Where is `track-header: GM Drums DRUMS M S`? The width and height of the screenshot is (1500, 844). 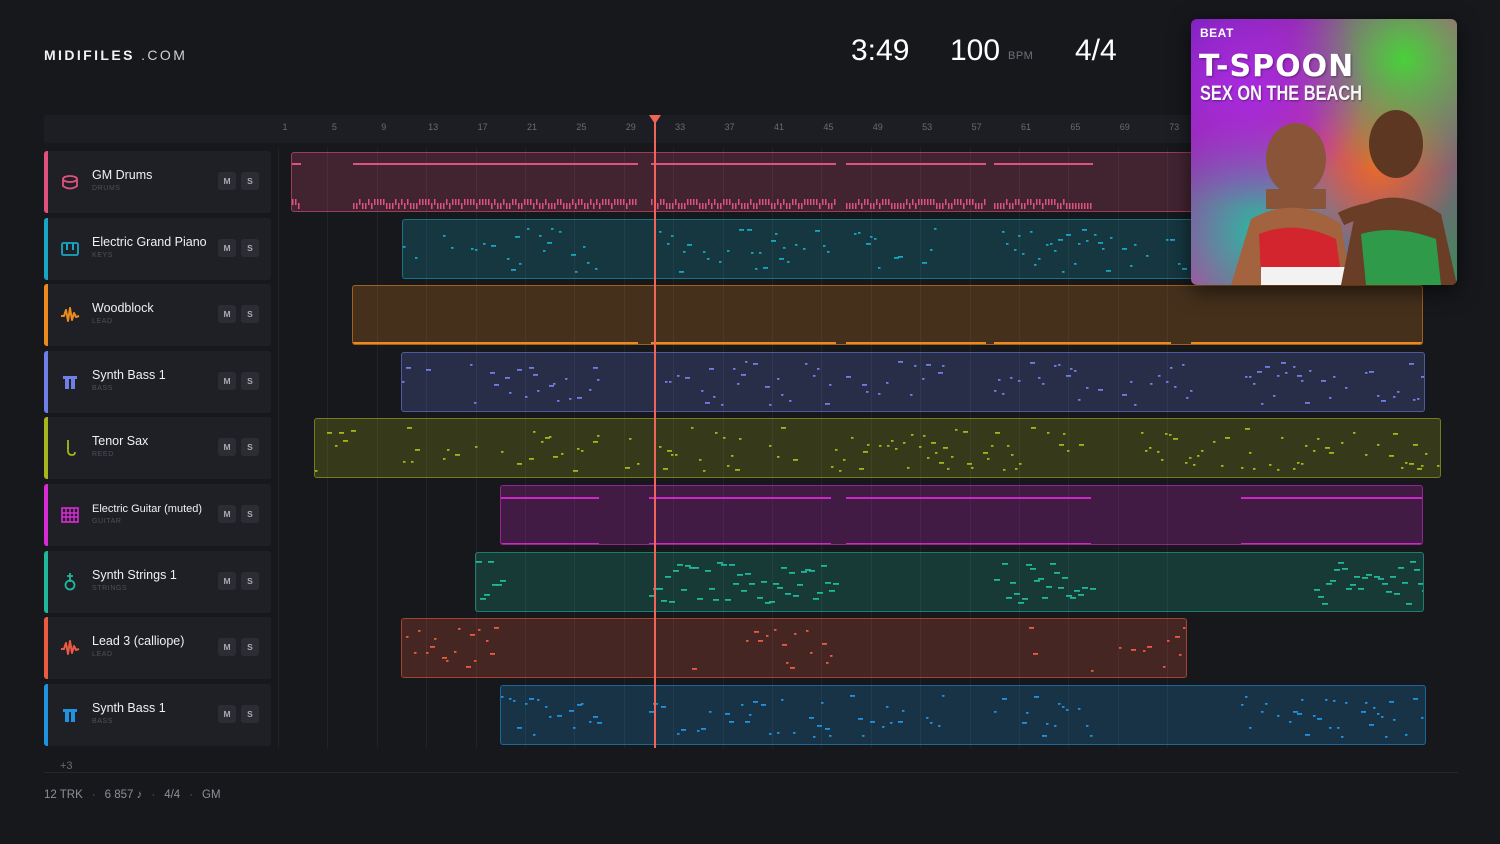 track-header: GM Drums DRUMS M S is located at coordinates (157, 182).